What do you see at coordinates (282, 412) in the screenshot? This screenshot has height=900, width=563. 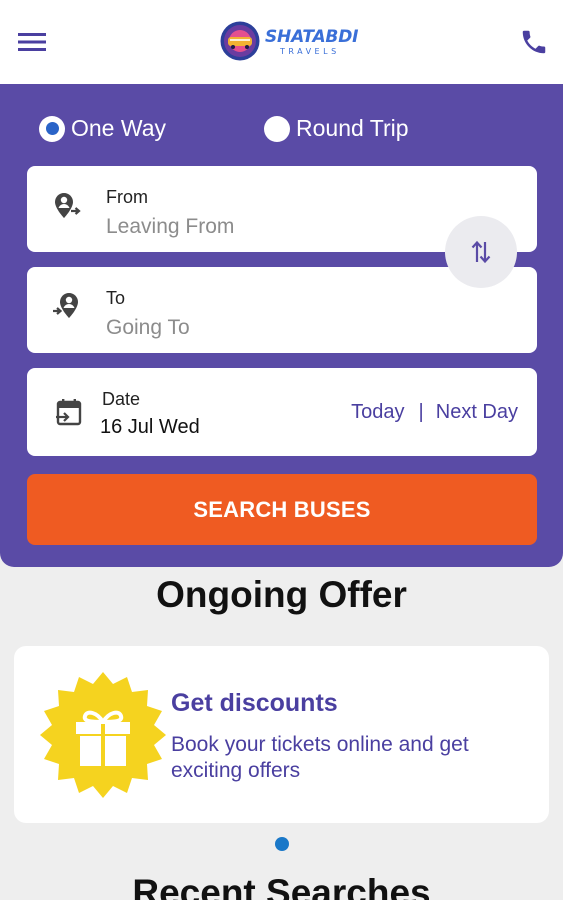 I see `date-field: Date 16 Jul Wed Today | Next Day` at bounding box center [282, 412].